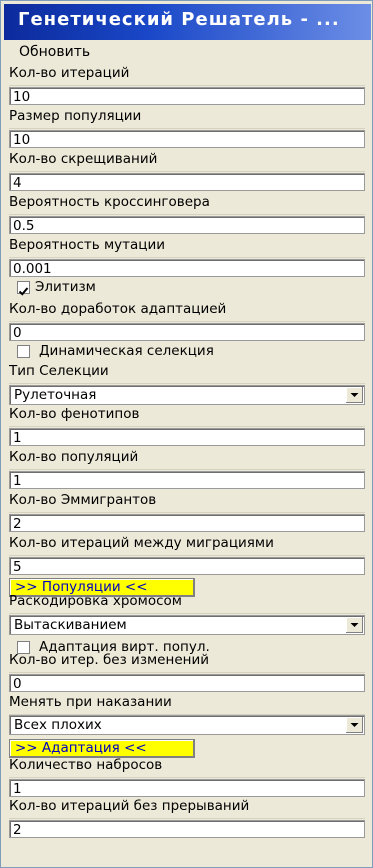 This screenshot has width=373, height=868. I want to click on iter-between-migrations-field: 5, so click(187, 566).